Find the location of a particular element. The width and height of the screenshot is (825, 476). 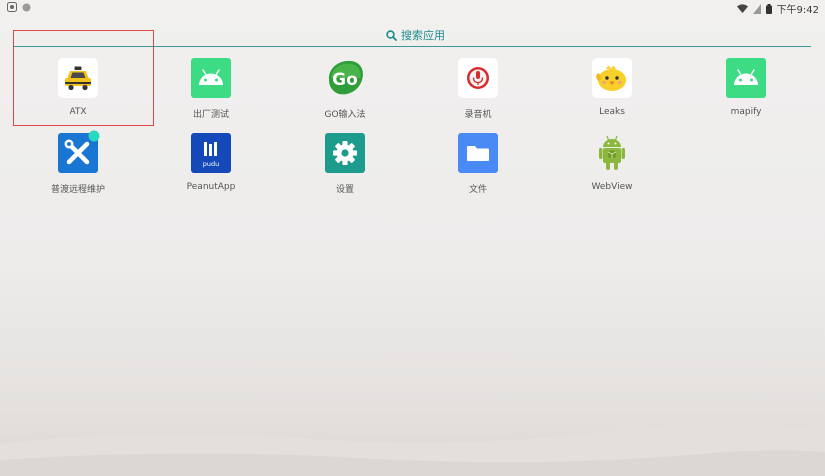

app-mapify: mapify is located at coordinates (746, 88).